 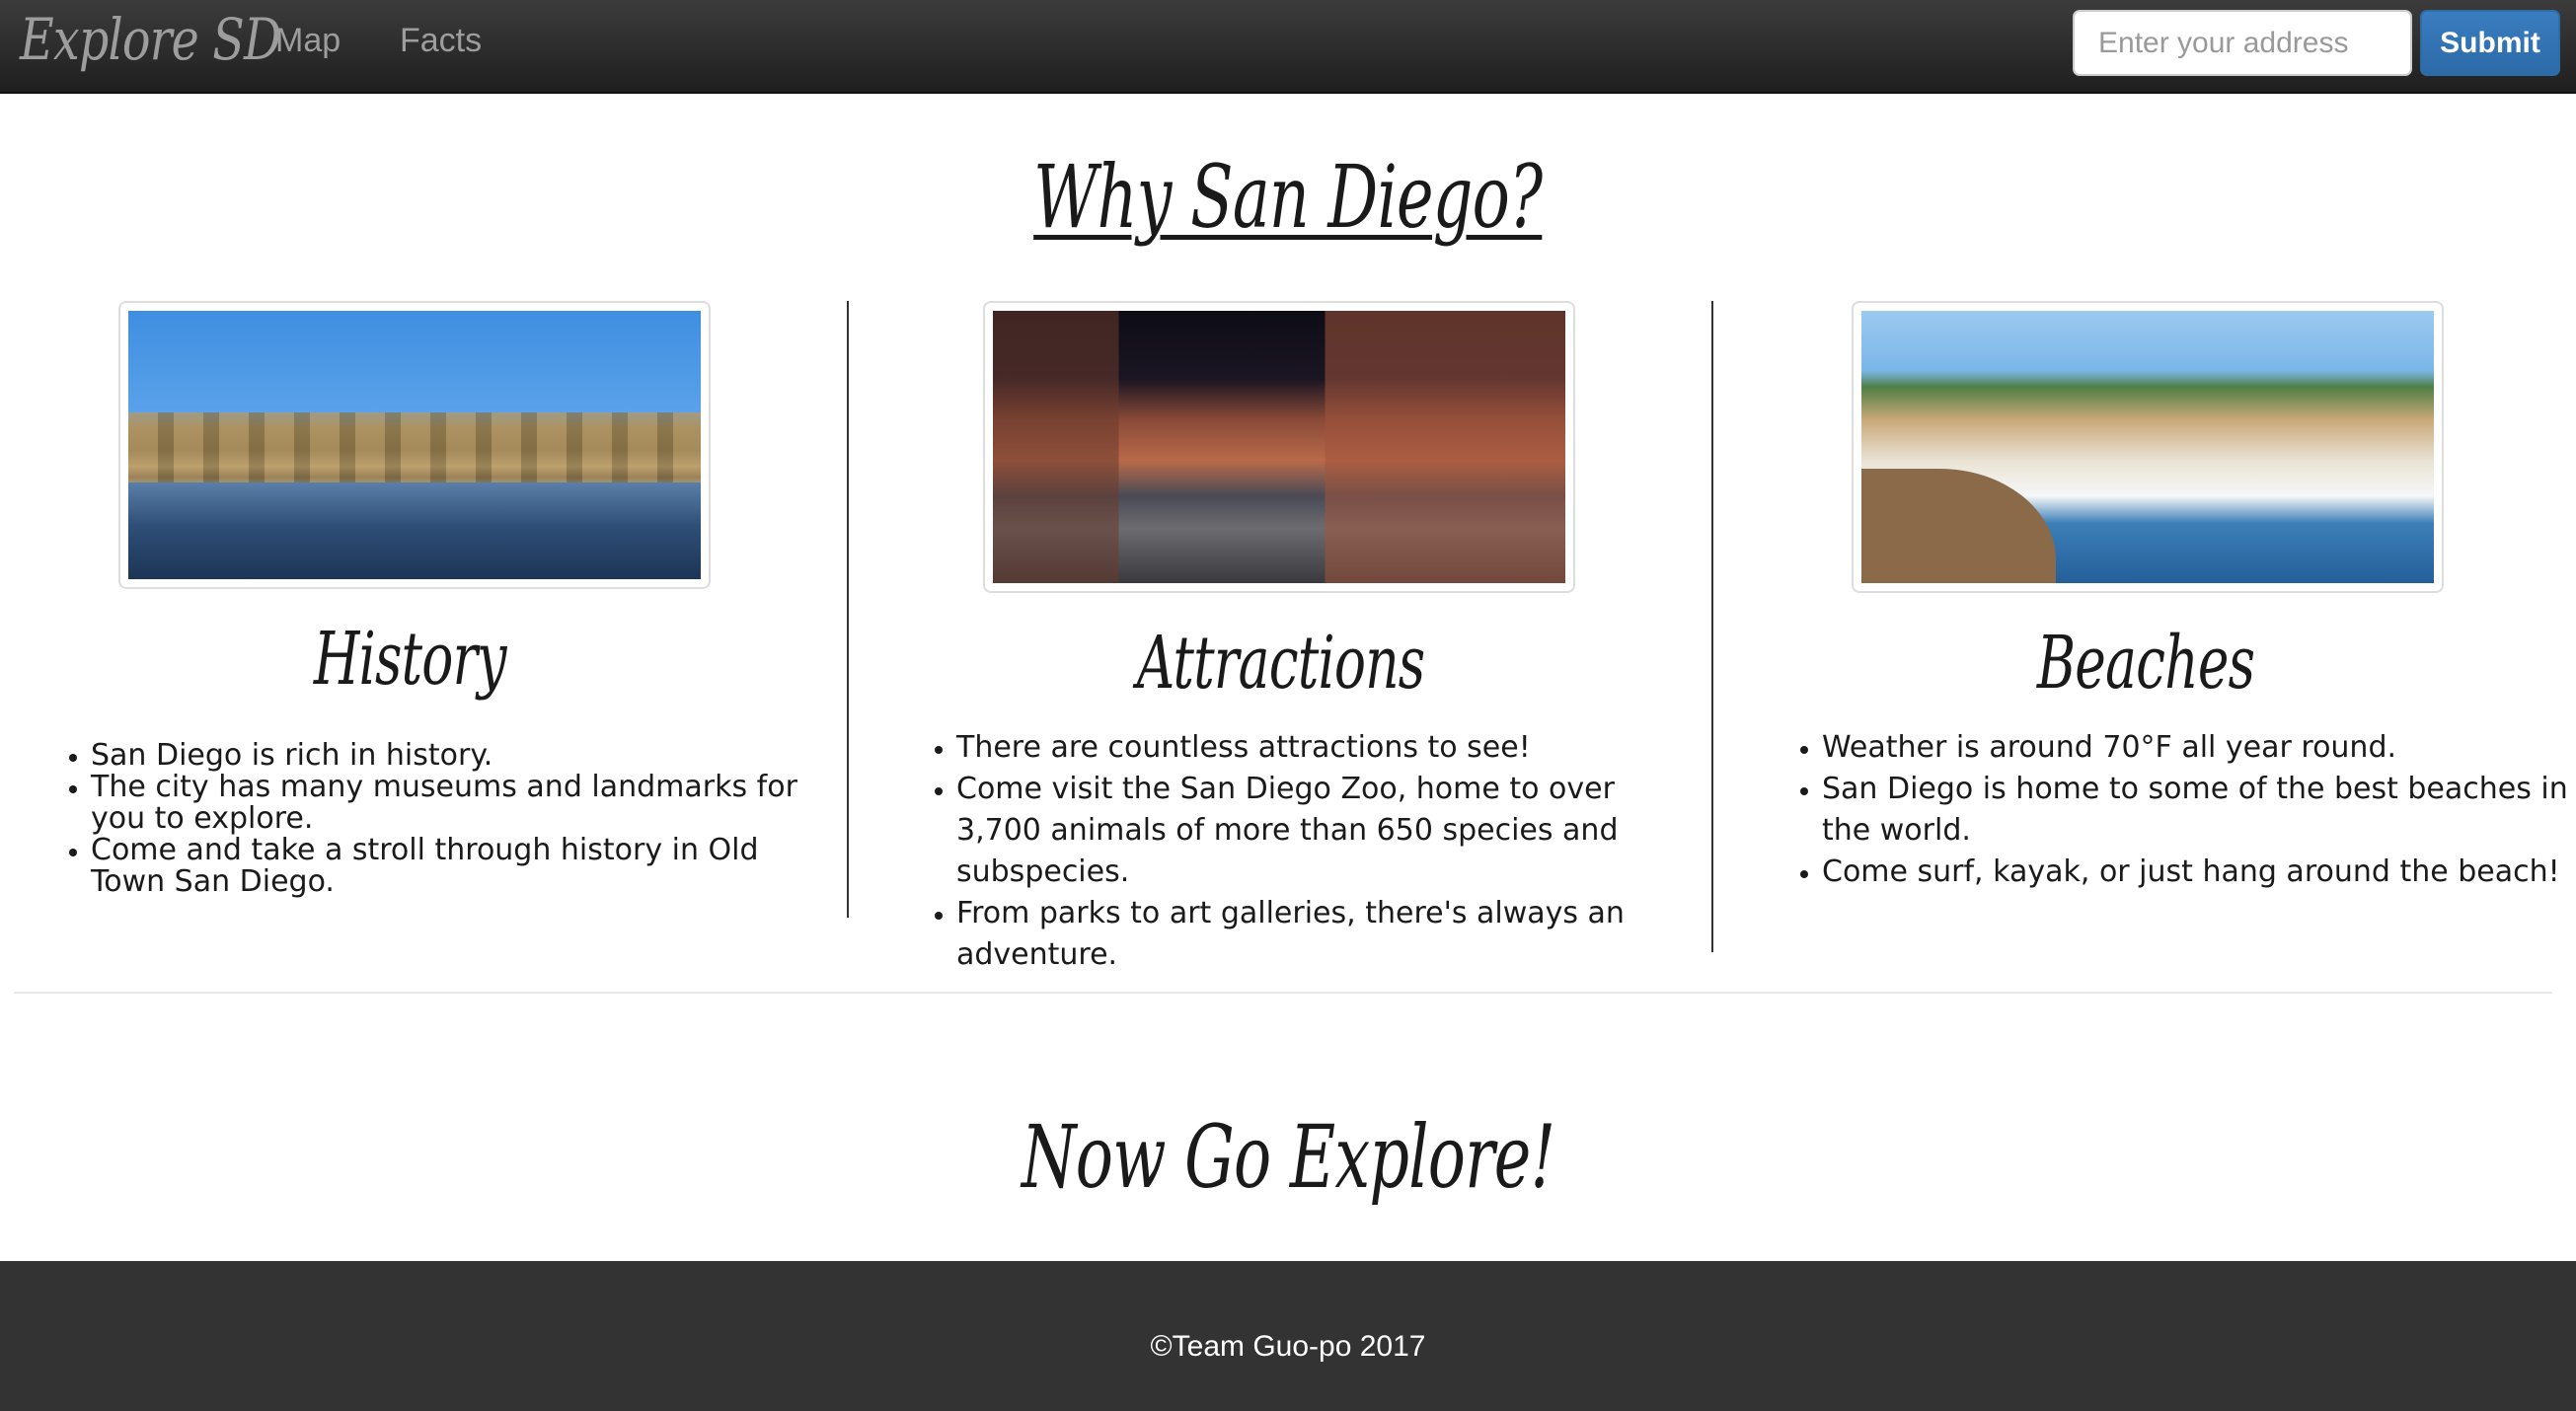 I want to click on list-item: Weather is around 70°F all year round., so click(x=2197, y=748).